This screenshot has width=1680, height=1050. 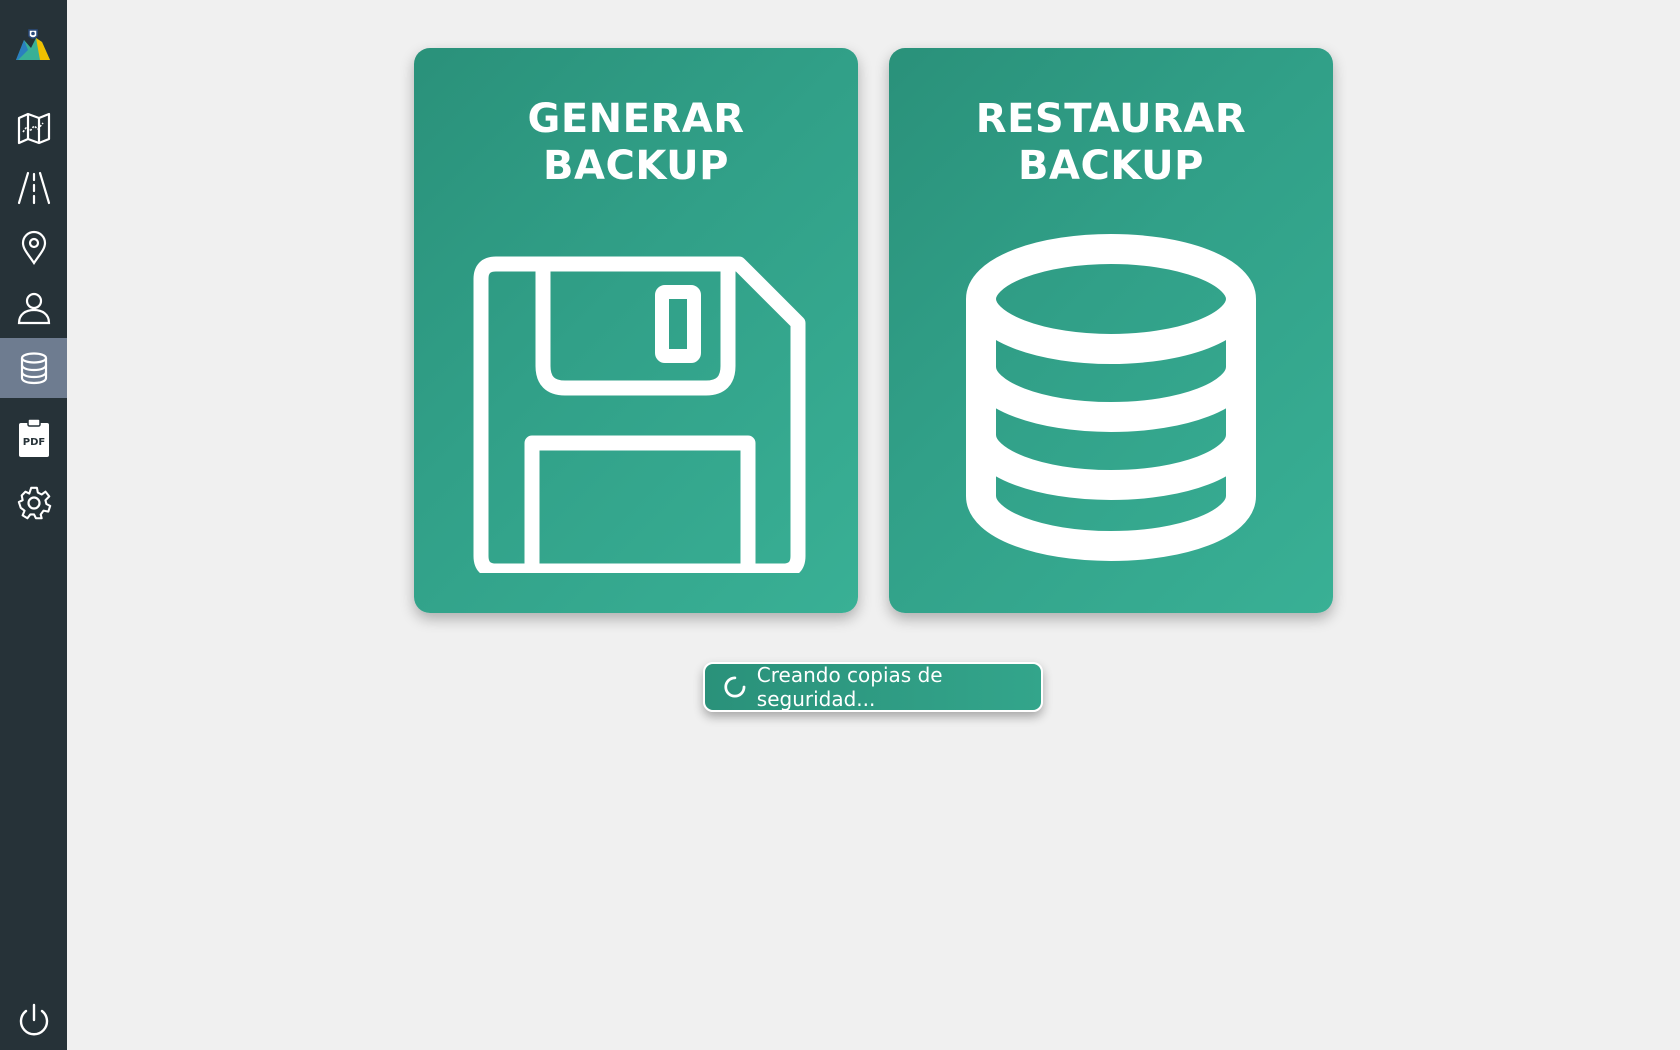 I want to click on location-pin-icon, so click(x=33, y=247).